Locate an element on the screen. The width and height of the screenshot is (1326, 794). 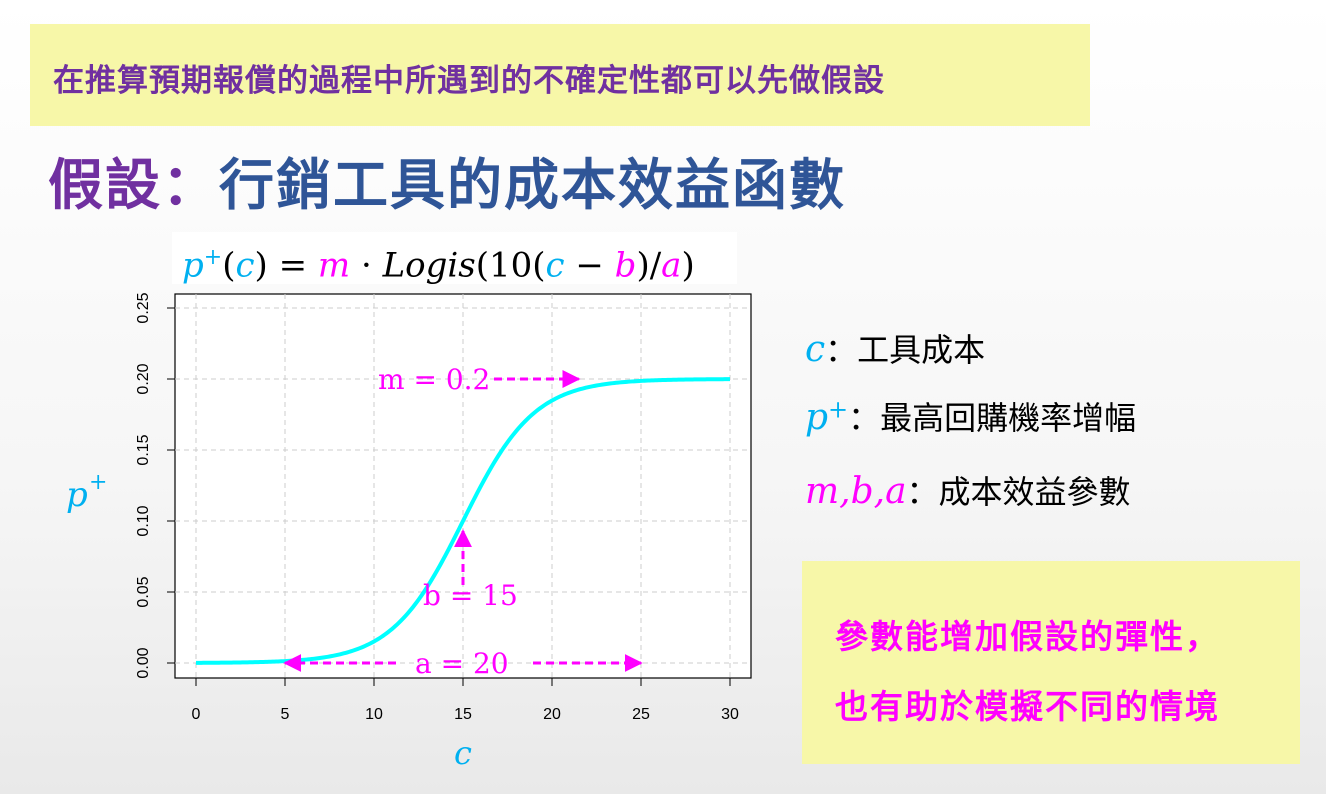
legend-row-p: p+：最高回購機率增幅 is located at coordinates (970, 416).